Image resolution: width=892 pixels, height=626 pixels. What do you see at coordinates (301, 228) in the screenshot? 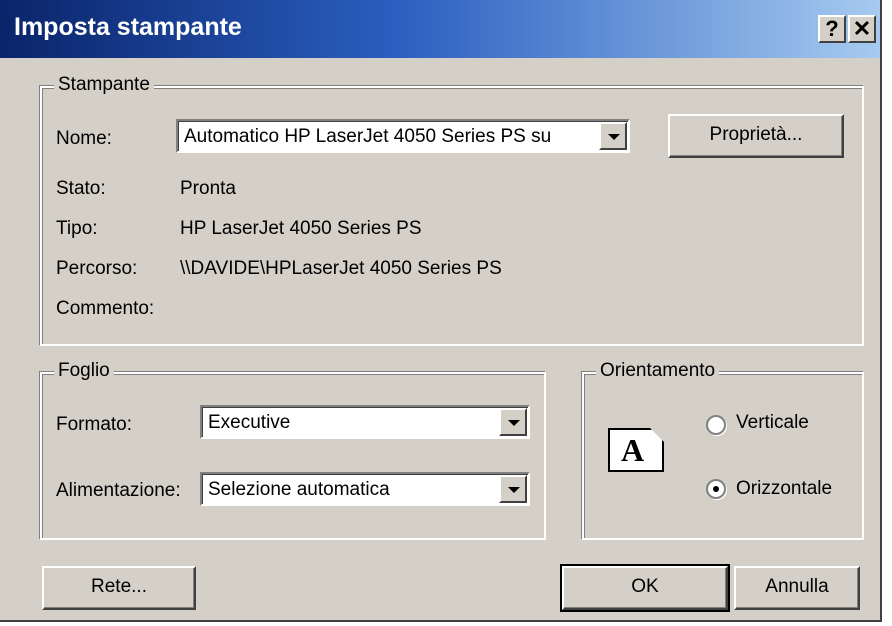
I see `type-value: HP LaserJet 4050 Series PS` at bounding box center [301, 228].